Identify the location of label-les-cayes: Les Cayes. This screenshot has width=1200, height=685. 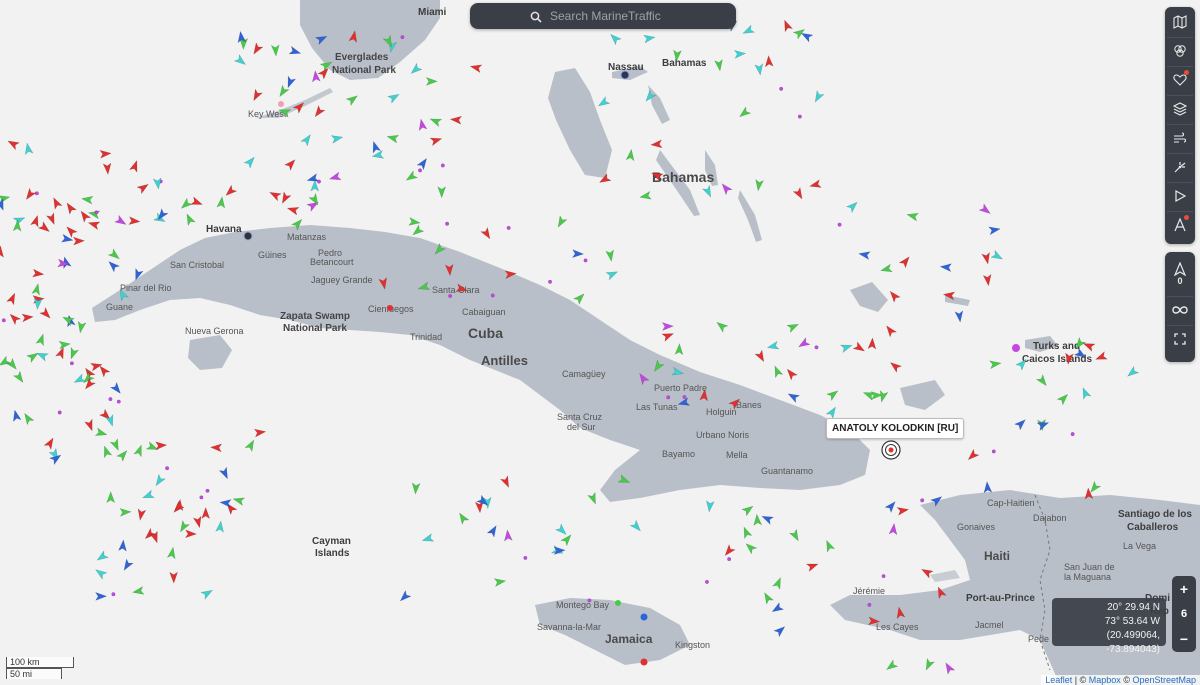
(897, 627).